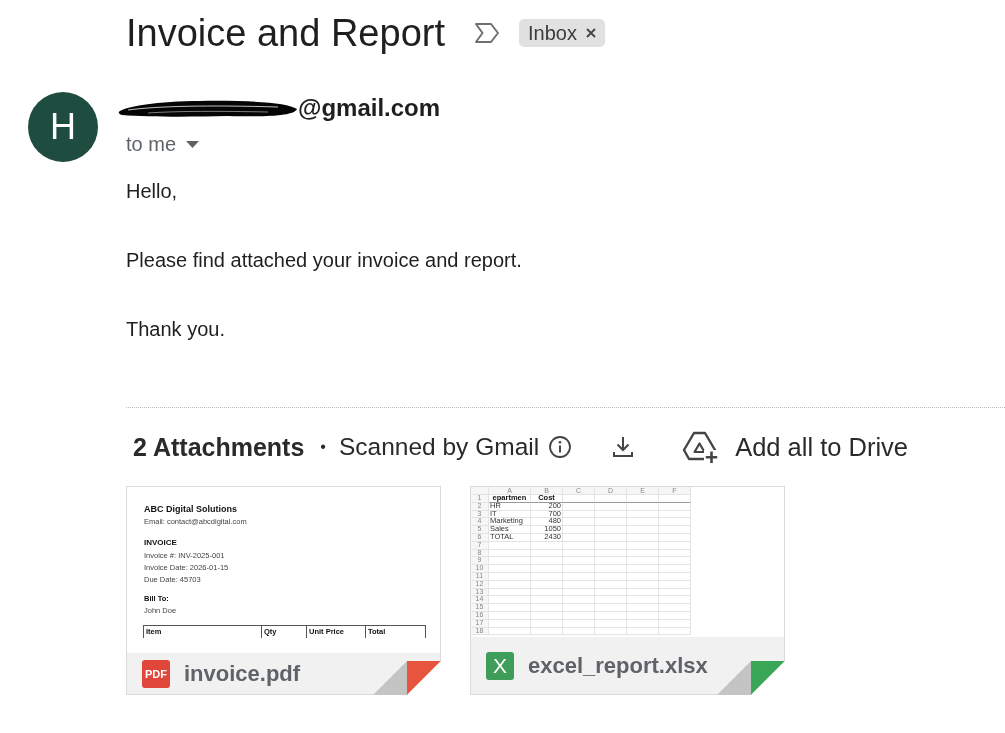 The width and height of the screenshot is (1005, 733). Describe the element at coordinates (285, 33) in the screenshot. I see `email-subject: Invoice and Report` at that location.